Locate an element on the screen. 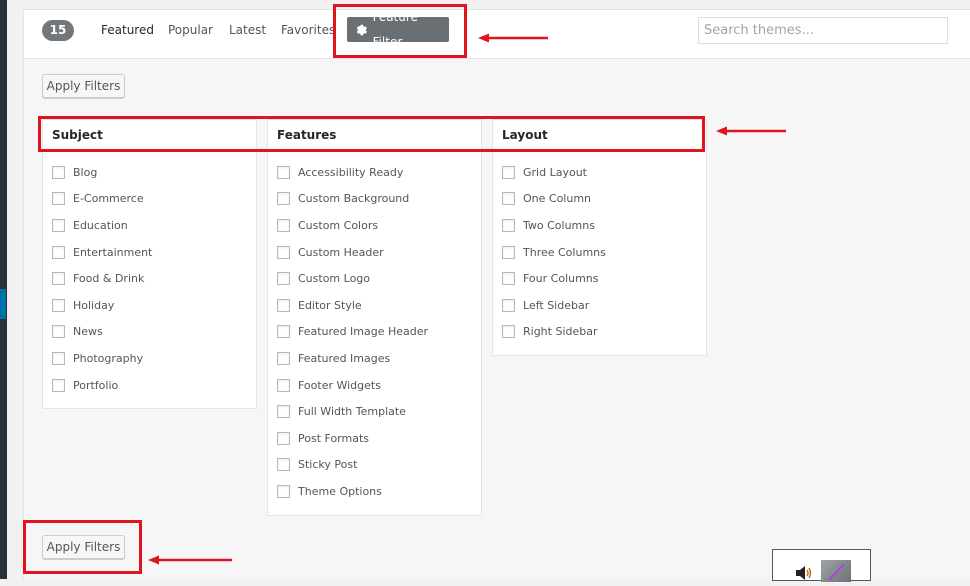 The width and height of the screenshot is (970, 586). option-label: Footer Widgets is located at coordinates (339, 385).